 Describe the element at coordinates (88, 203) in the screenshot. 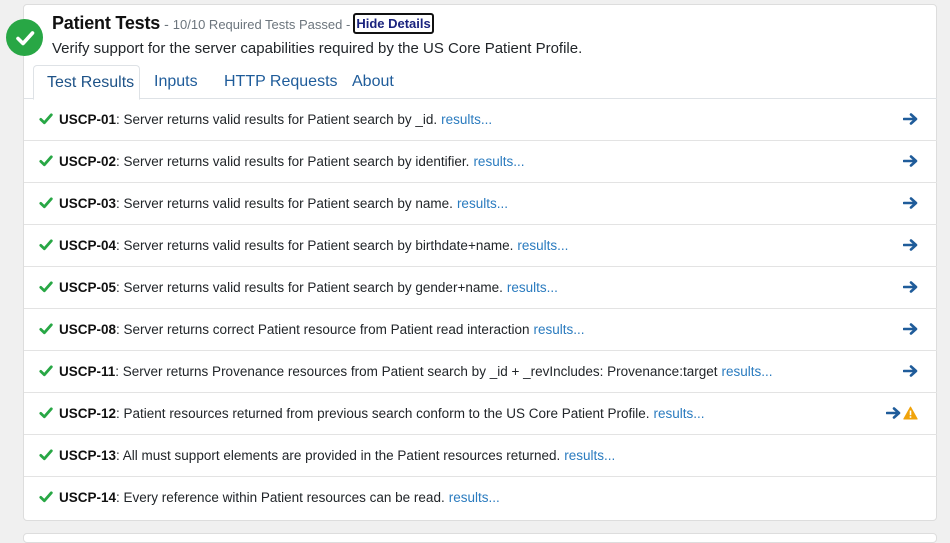

I see `test-id: USCP-03` at that location.